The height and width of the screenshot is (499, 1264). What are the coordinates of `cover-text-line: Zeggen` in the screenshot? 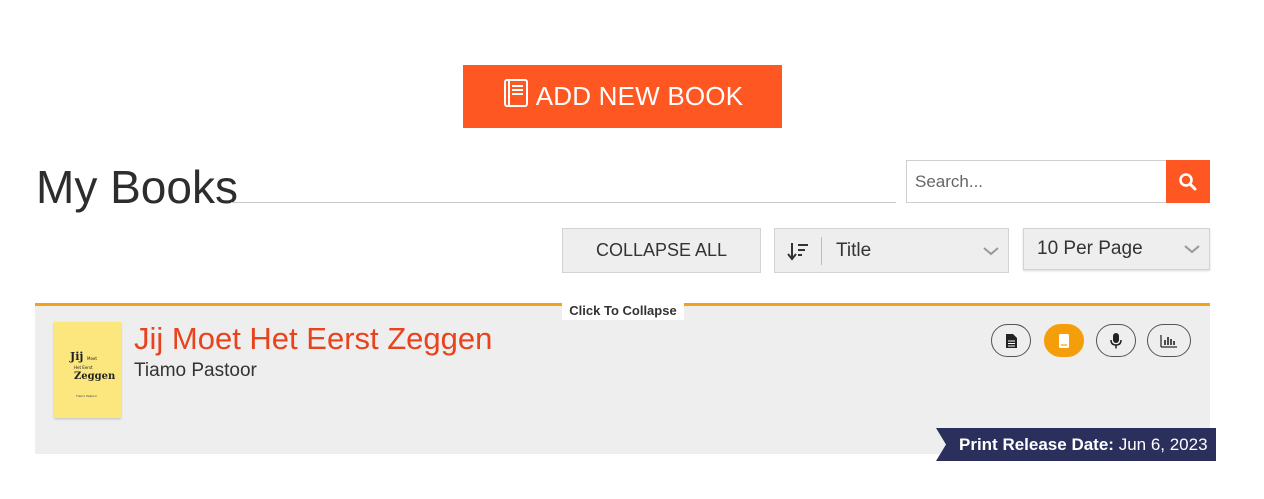 It's located at (95, 376).